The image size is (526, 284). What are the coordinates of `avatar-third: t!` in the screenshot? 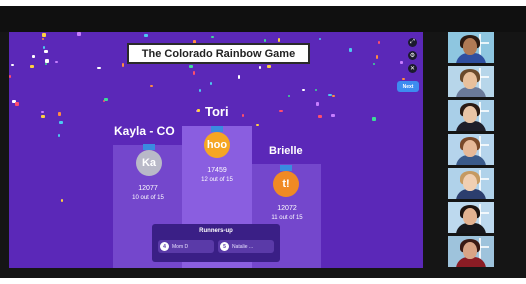 It's located at (286, 181).